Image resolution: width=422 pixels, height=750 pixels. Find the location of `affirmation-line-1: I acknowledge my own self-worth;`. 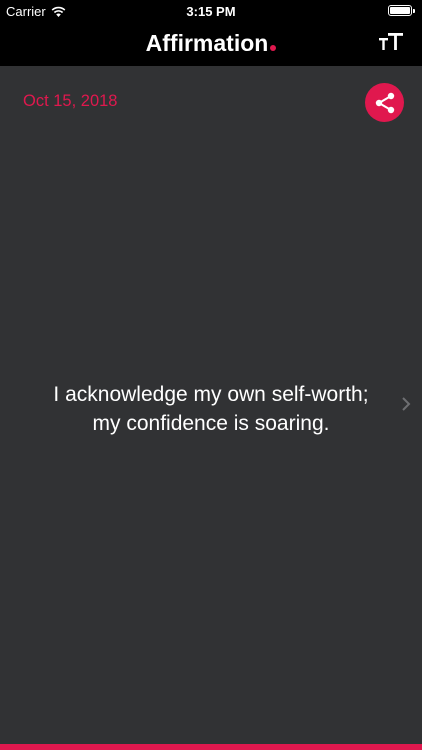

affirmation-line-1: I acknowledge my own self-worth; is located at coordinates (211, 394).